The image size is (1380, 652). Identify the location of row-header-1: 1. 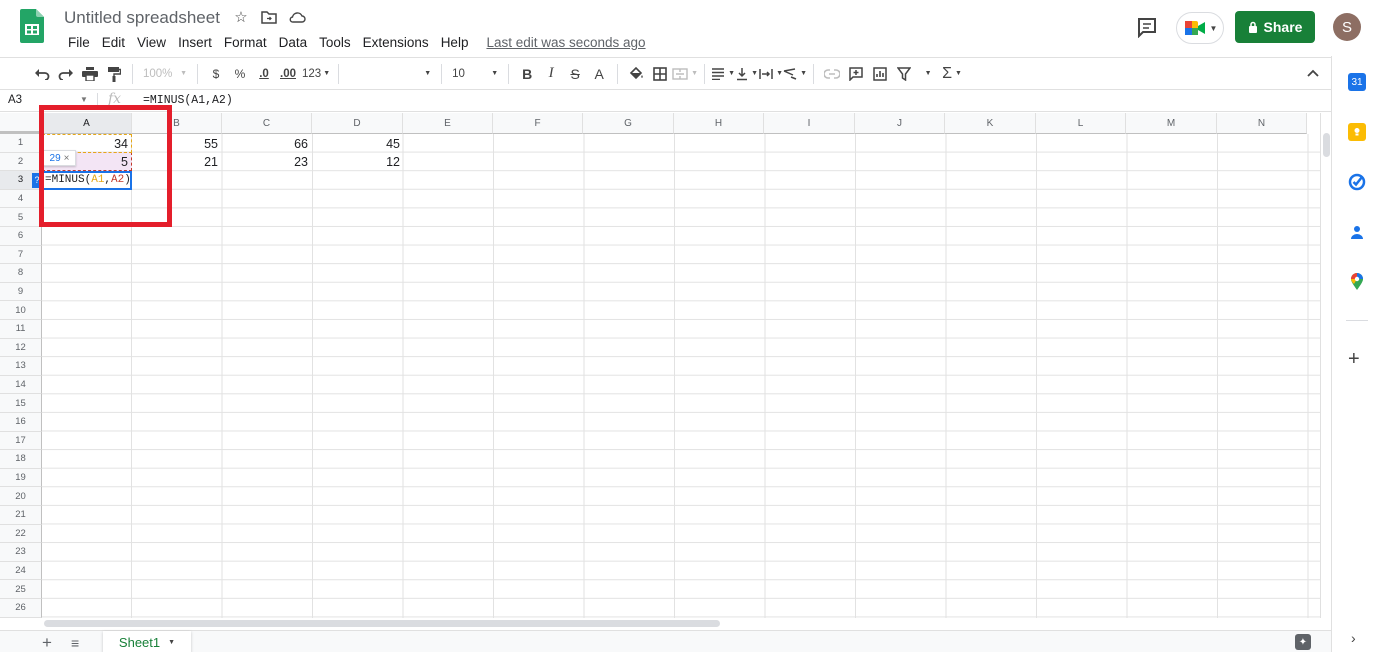
(21, 143).